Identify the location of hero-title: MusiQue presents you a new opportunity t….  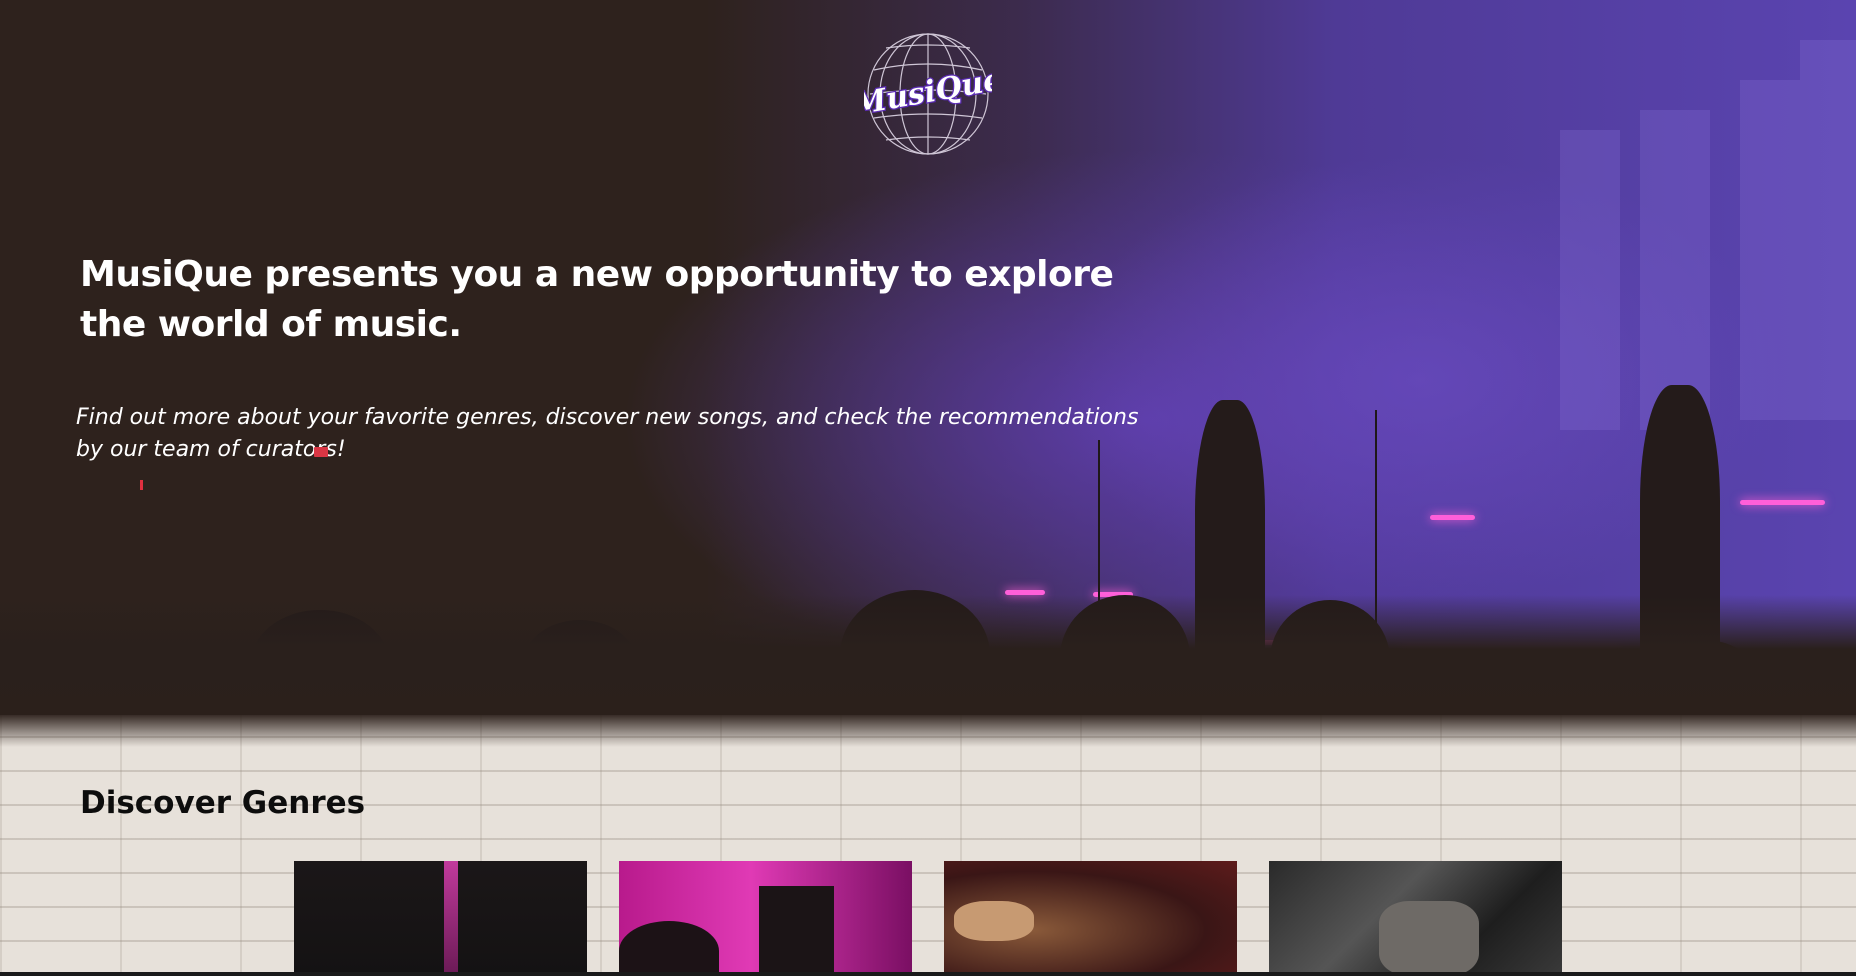
(597, 299).